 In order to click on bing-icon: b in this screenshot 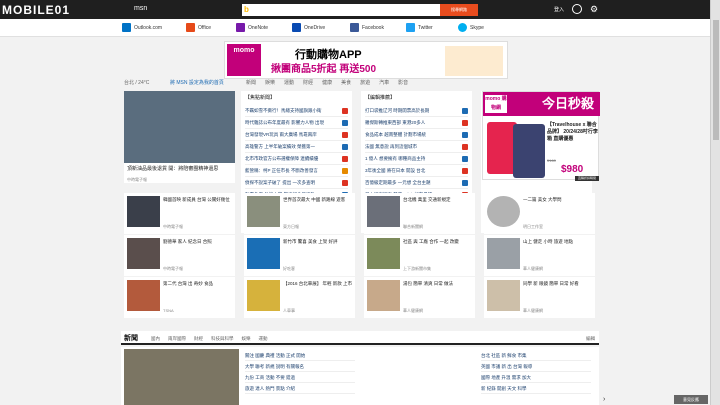, I will do `click(246, 9)`.